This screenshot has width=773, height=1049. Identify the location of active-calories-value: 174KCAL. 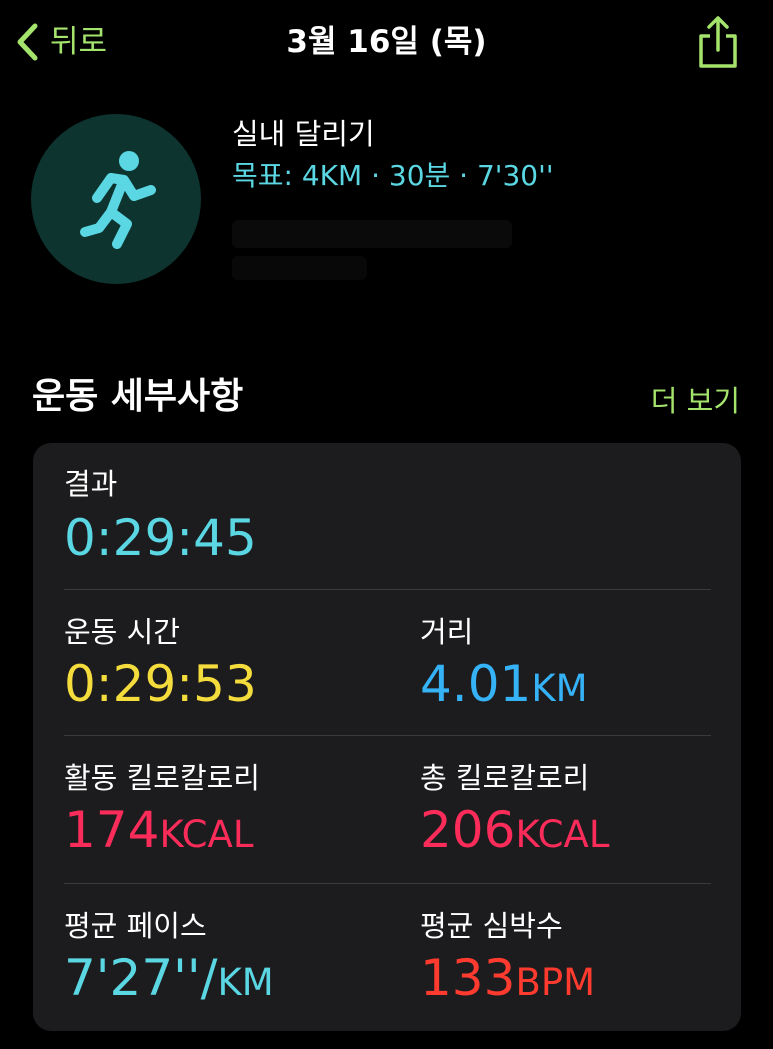
(159, 830).